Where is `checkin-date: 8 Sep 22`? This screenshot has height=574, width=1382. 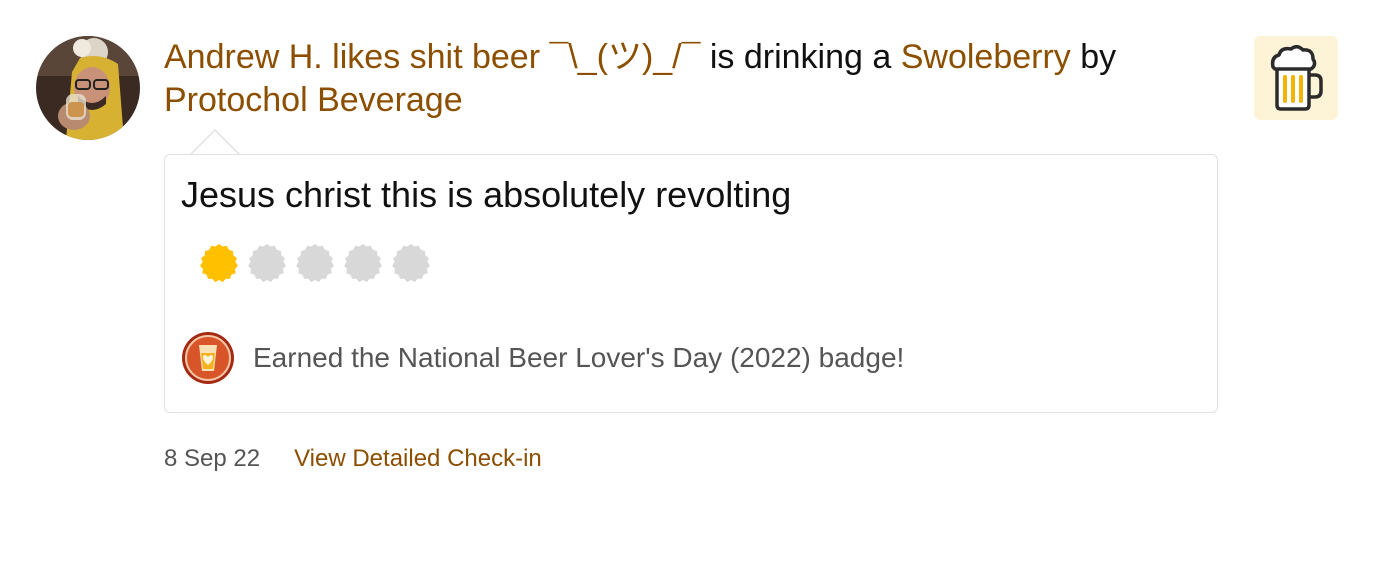 checkin-date: 8 Sep 22 is located at coordinates (212, 459).